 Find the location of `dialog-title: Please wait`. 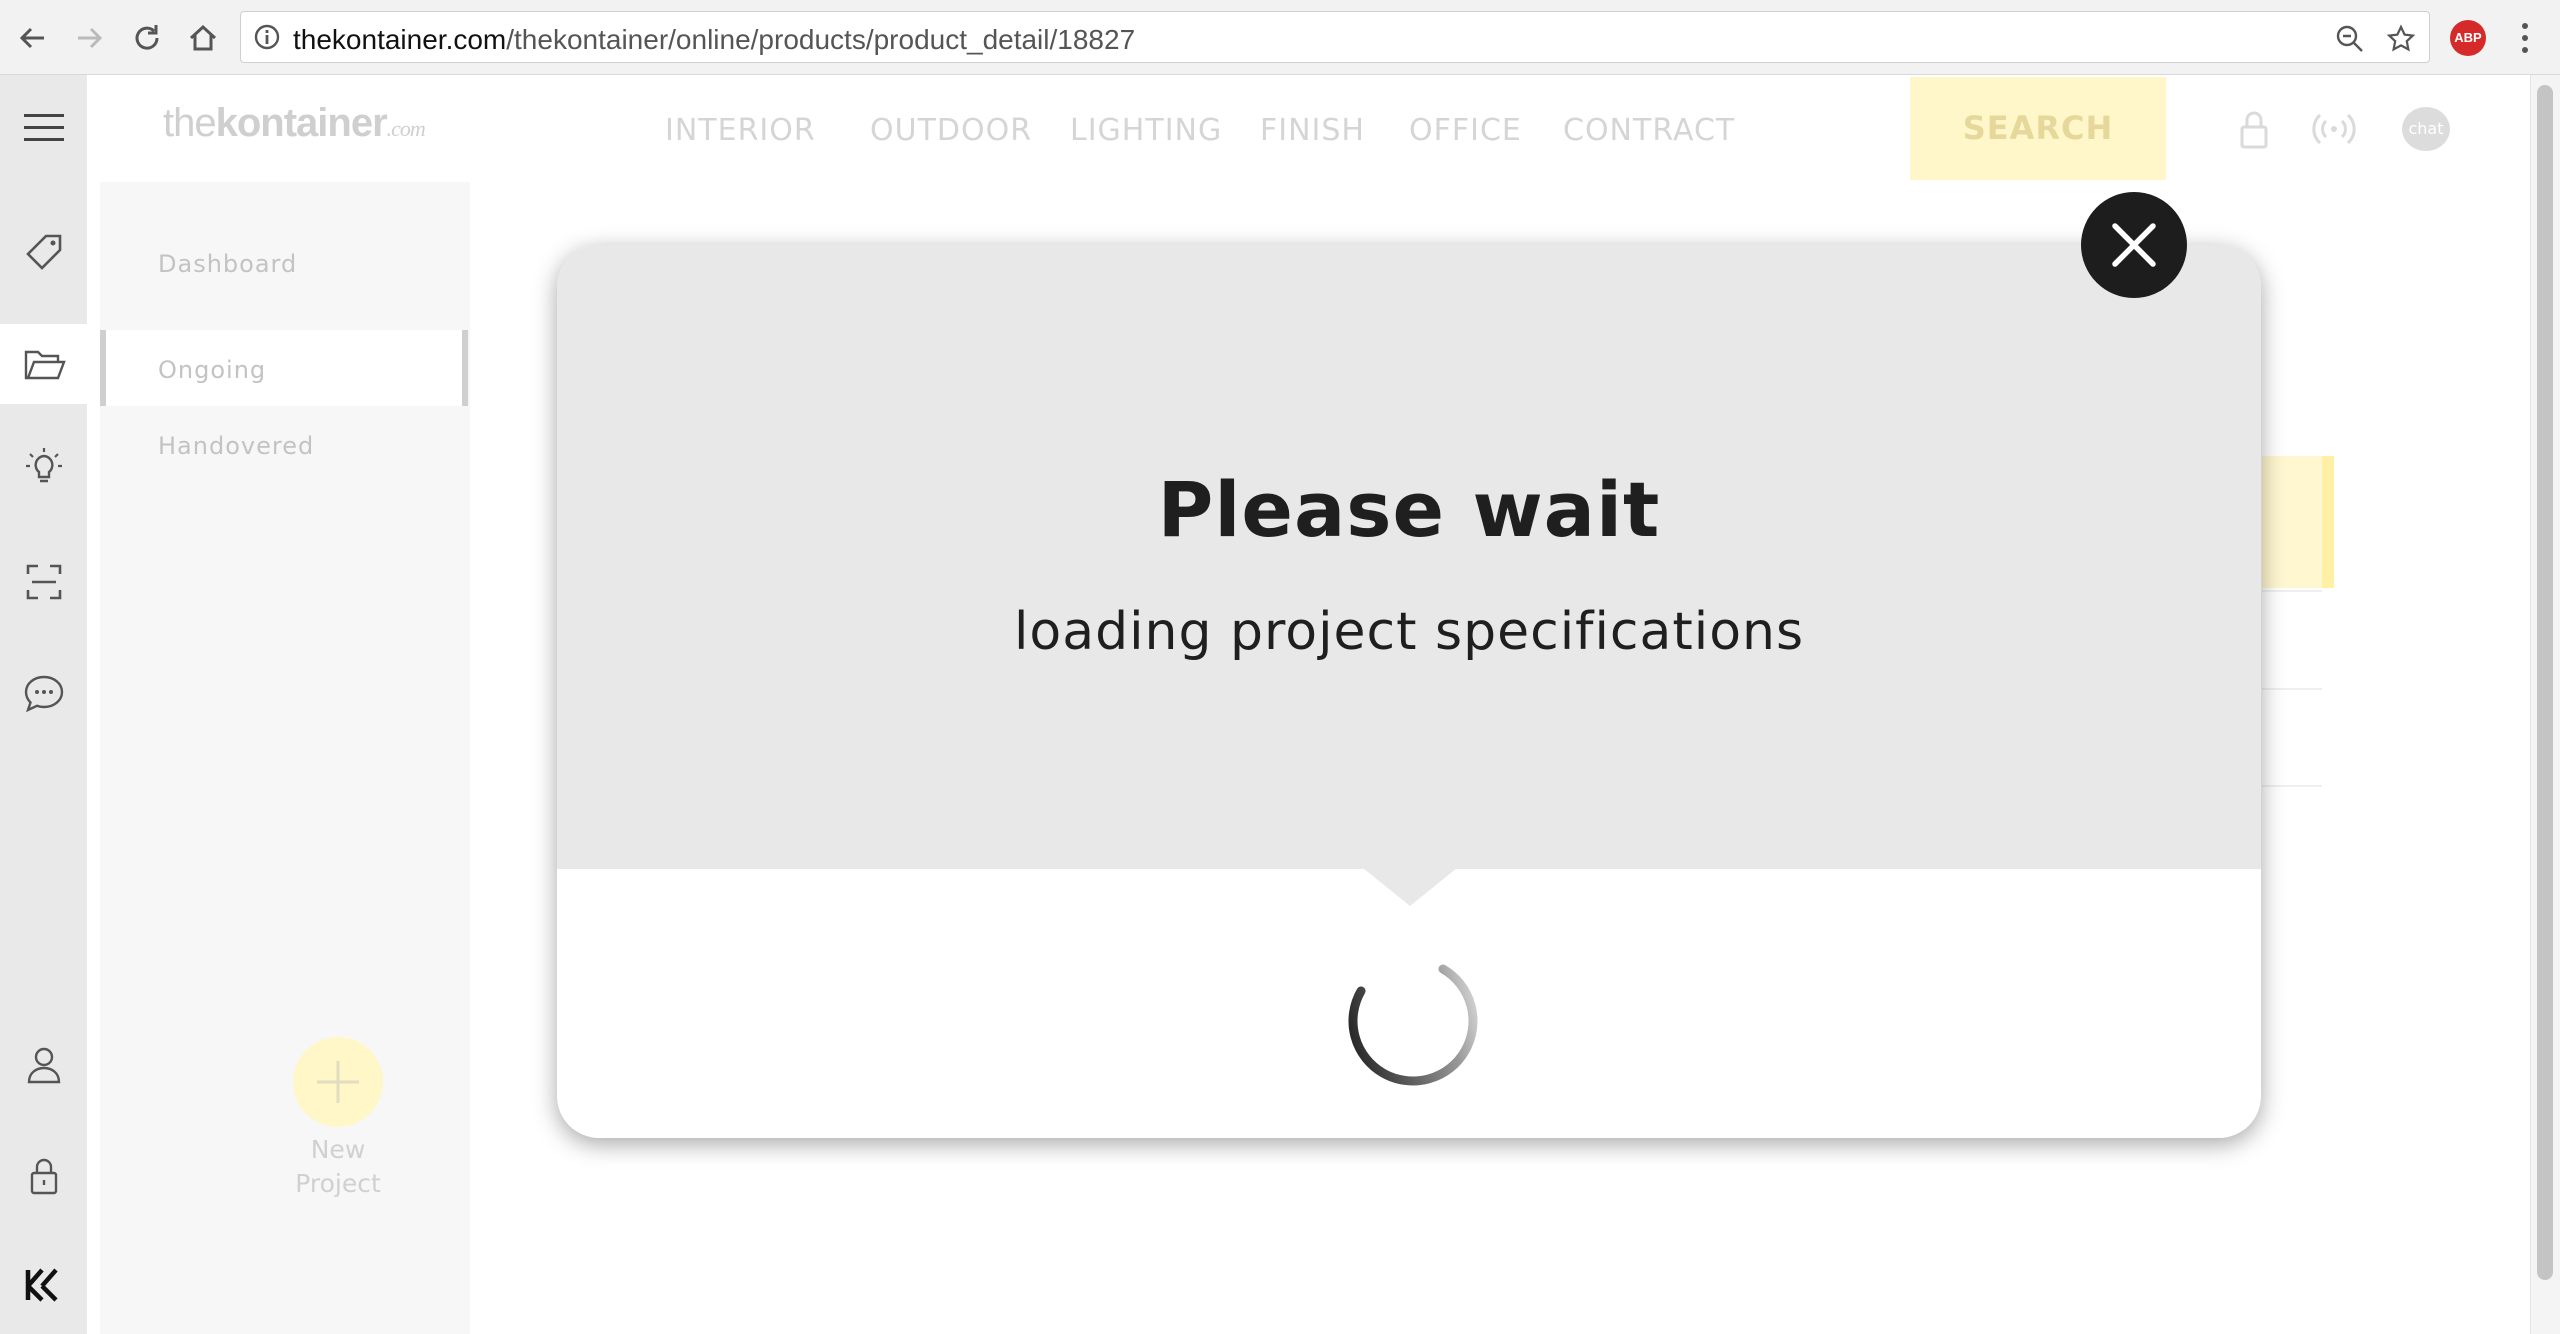

dialog-title: Please wait is located at coordinates (1409, 509).